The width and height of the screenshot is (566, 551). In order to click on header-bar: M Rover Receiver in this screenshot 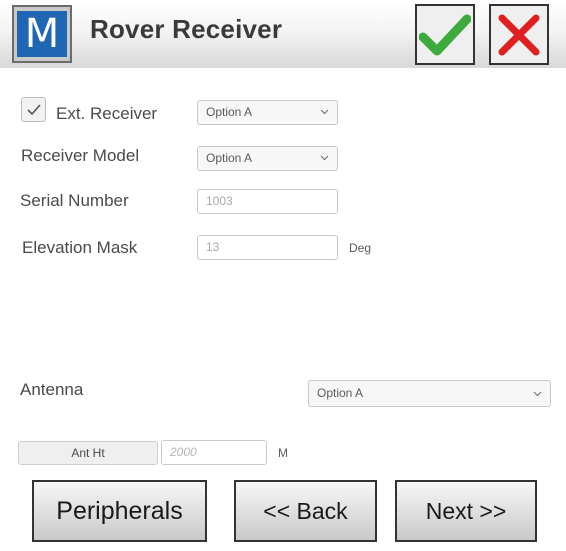, I will do `click(283, 34)`.